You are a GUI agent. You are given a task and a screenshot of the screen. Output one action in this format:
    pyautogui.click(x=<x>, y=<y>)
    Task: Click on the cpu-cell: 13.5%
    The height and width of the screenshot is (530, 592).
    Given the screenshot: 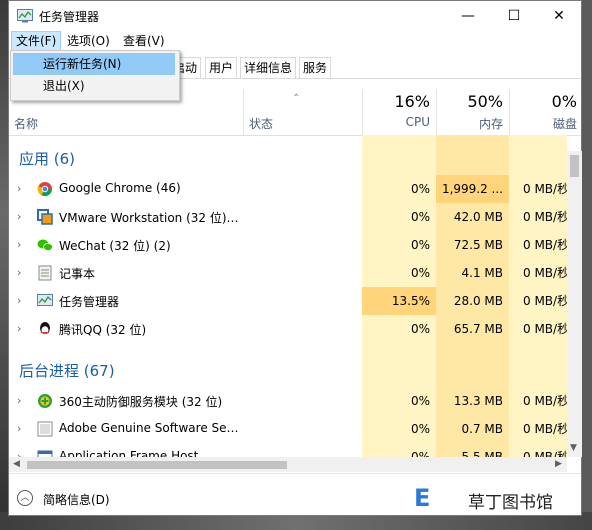 What is the action you would take?
    pyautogui.click(x=399, y=301)
    